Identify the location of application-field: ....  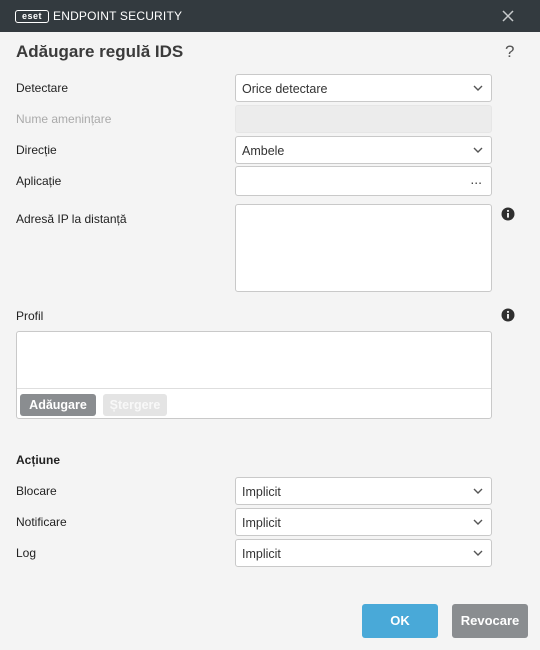
(363, 181).